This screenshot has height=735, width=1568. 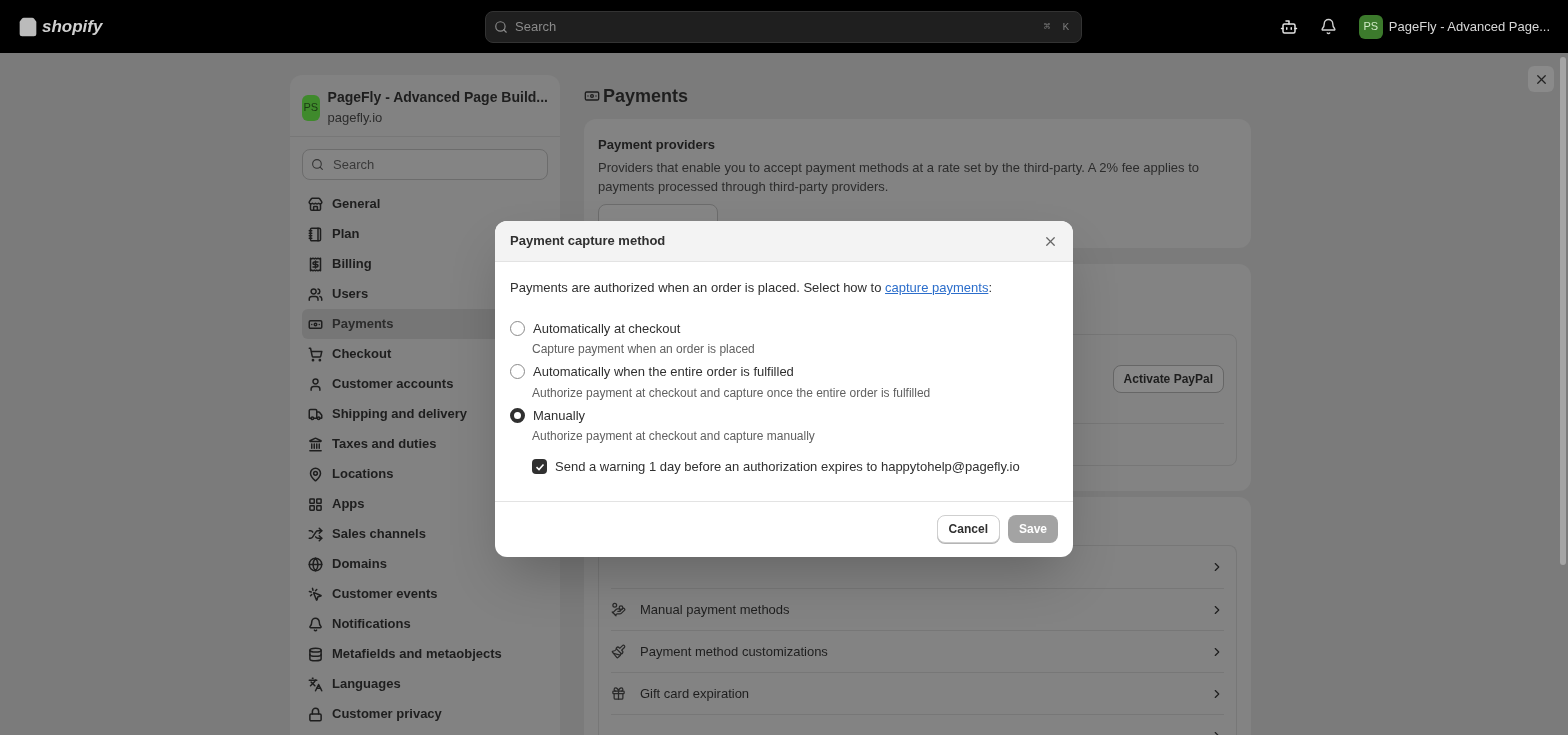 I want to click on banknote-icon, so click(x=592, y=96).